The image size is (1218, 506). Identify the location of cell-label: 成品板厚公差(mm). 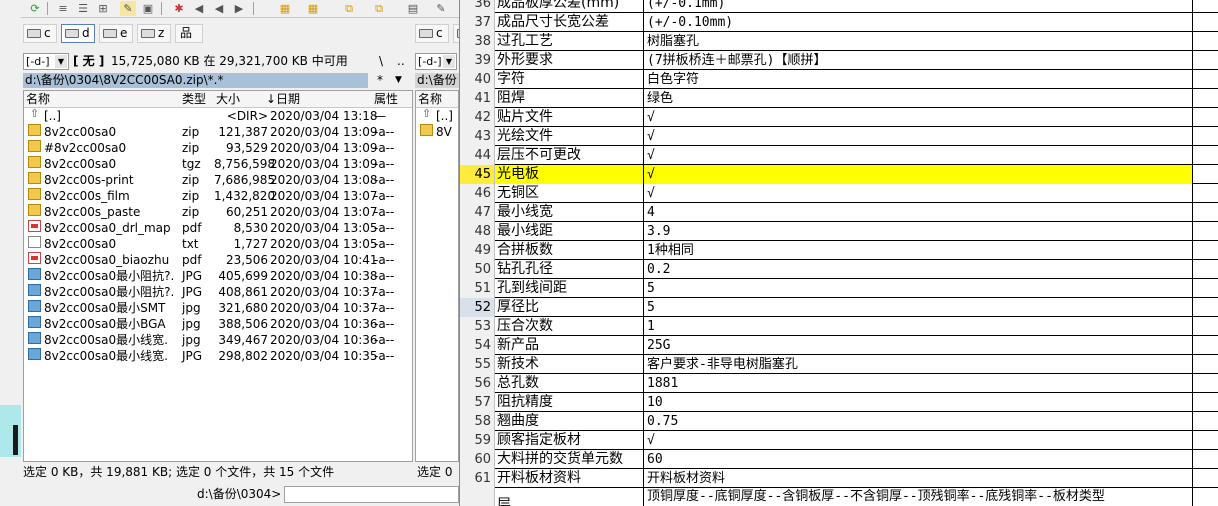
(569, 6).